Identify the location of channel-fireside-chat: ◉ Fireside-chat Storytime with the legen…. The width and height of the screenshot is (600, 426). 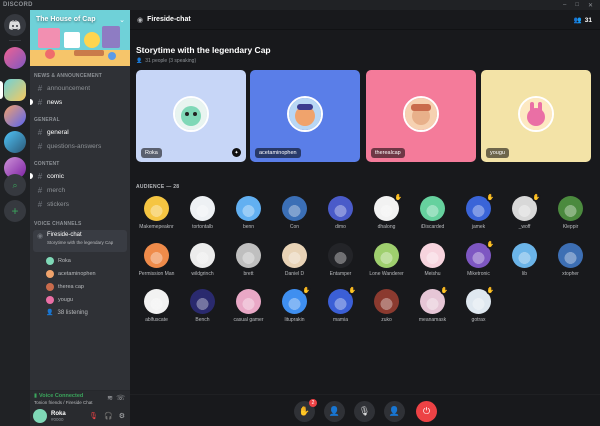
(80, 241).